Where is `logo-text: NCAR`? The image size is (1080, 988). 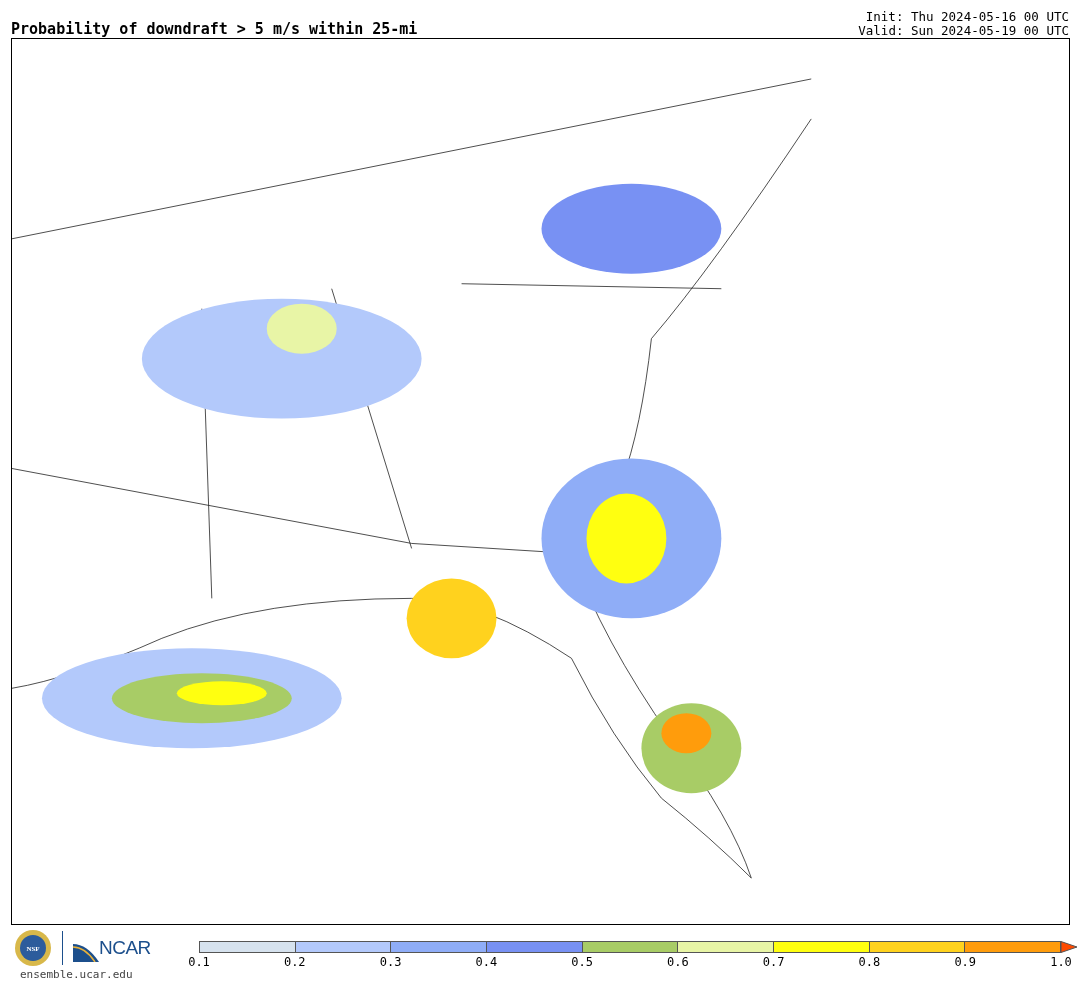 logo-text: NCAR is located at coordinates (125, 947).